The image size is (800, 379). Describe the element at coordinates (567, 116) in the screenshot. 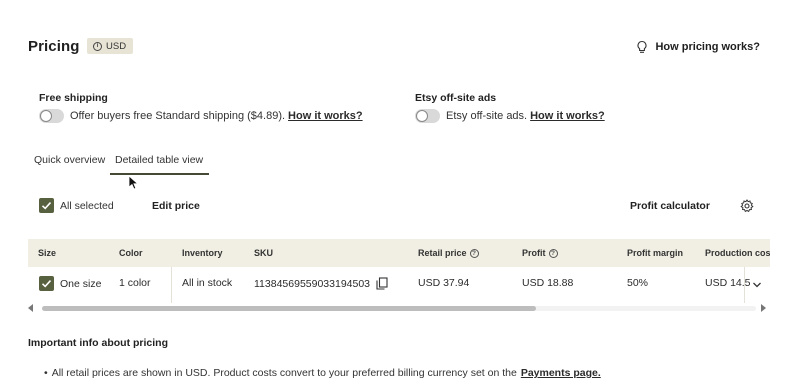

I see `offsite-ads-how-link: How it works?` at that location.